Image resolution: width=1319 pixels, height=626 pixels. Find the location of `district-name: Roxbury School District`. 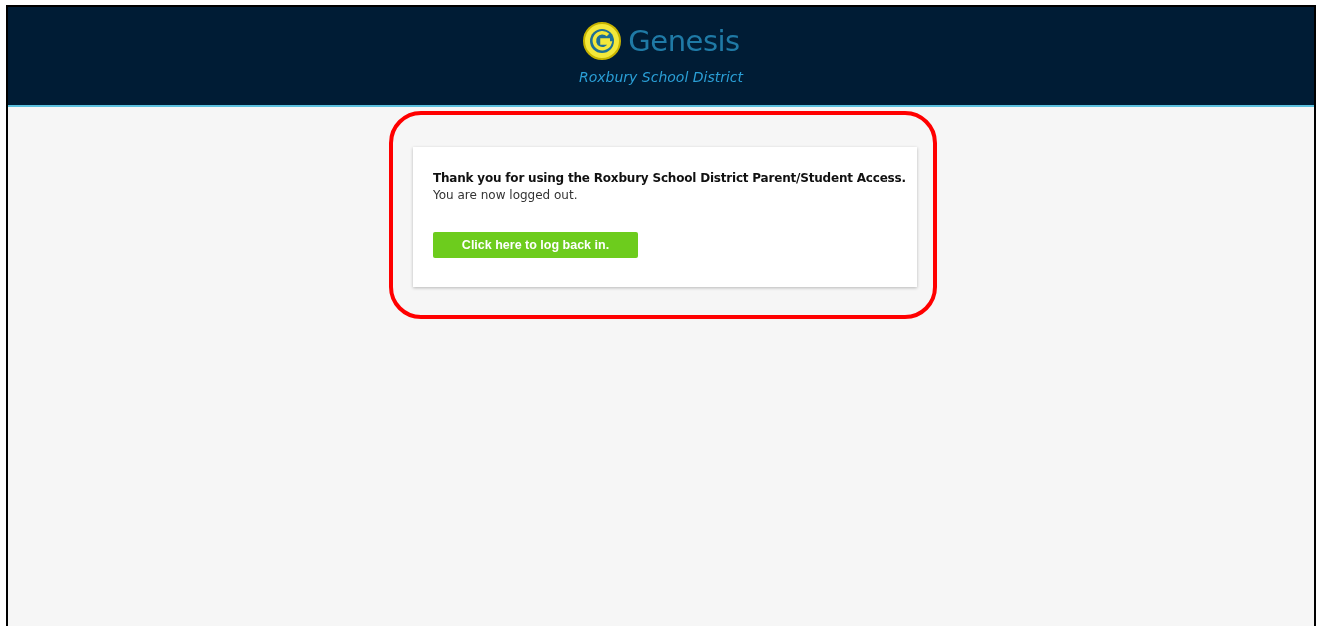

district-name: Roxbury School District is located at coordinates (660, 77).